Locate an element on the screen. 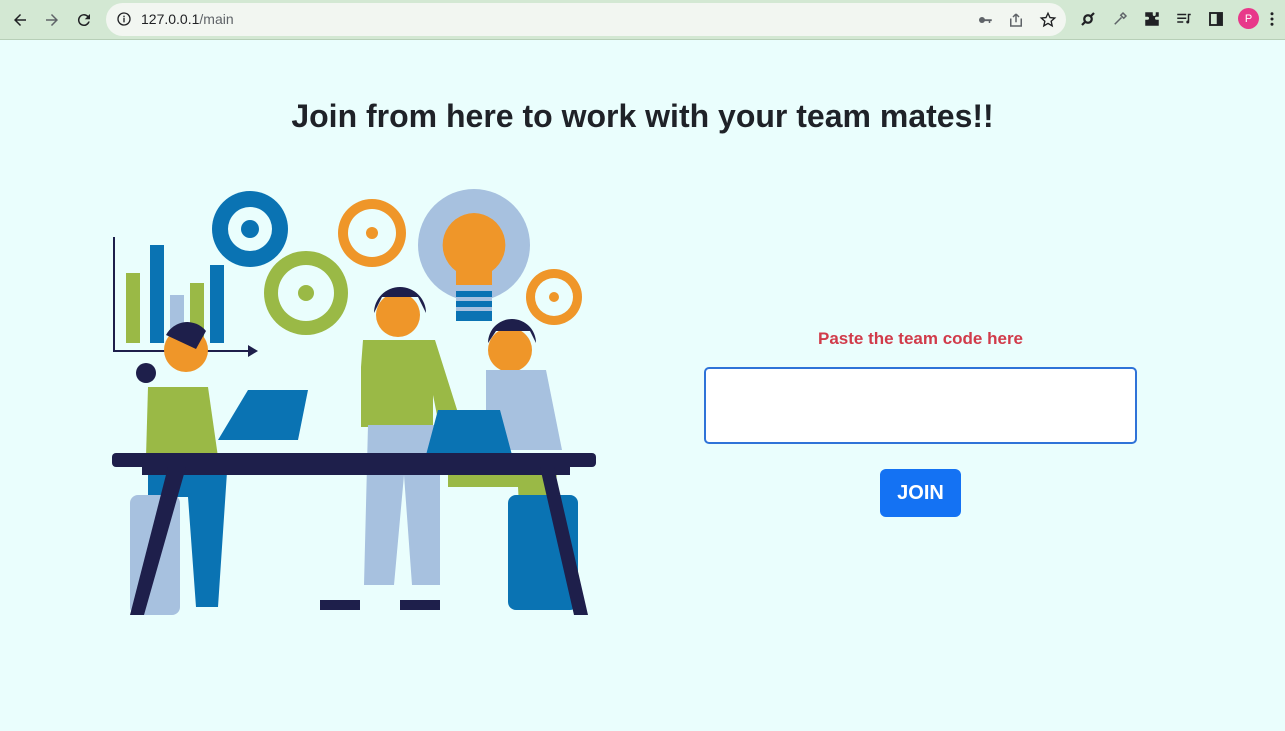 This screenshot has height=731, width=1285. small-orange-gear-graphic is located at coordinates (554, 297).